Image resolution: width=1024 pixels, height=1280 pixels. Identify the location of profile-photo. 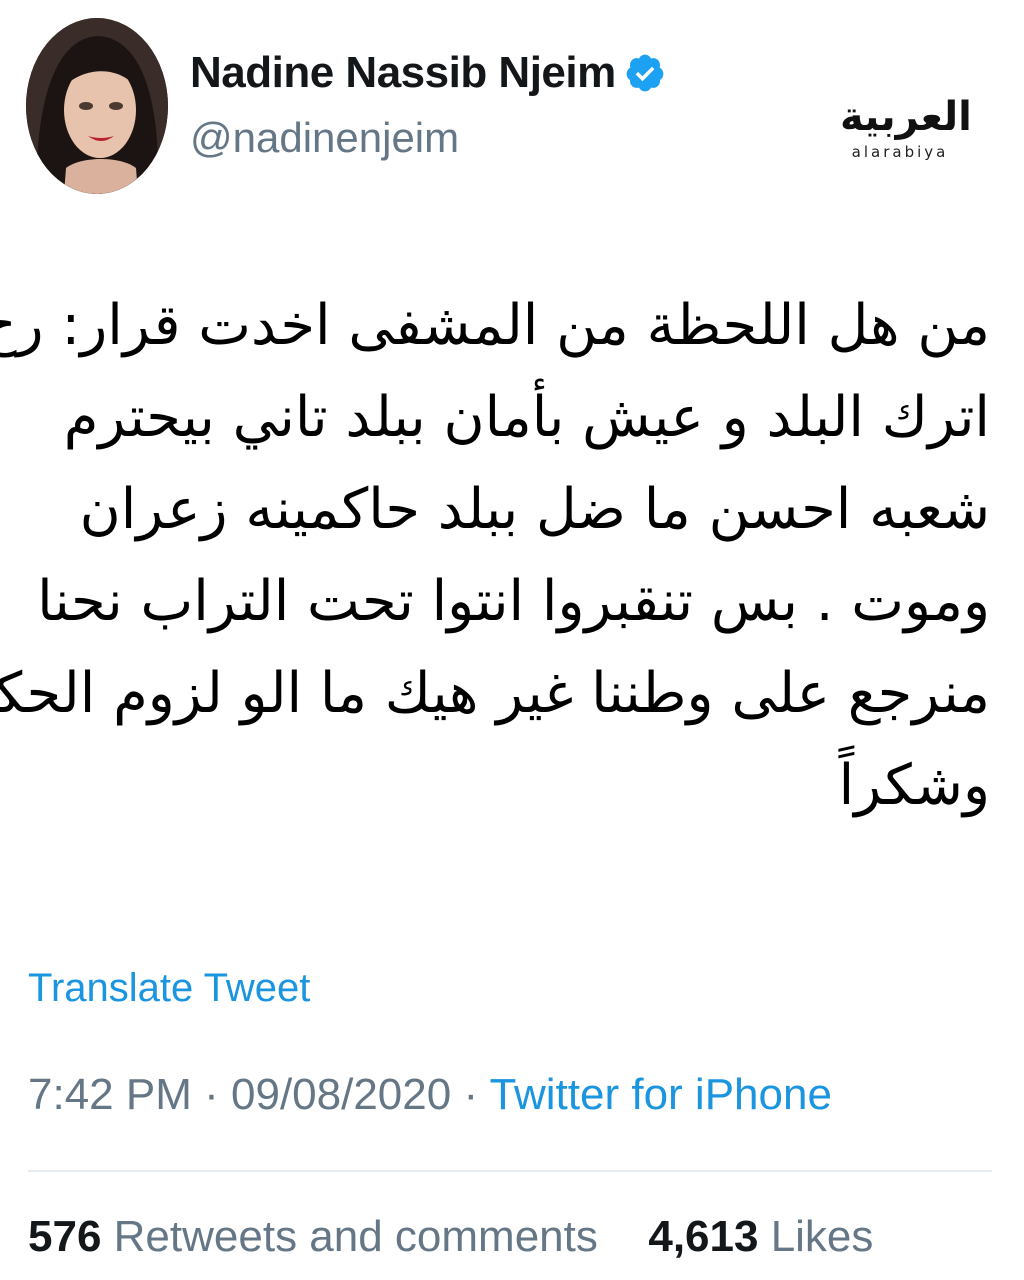
(97, 106).